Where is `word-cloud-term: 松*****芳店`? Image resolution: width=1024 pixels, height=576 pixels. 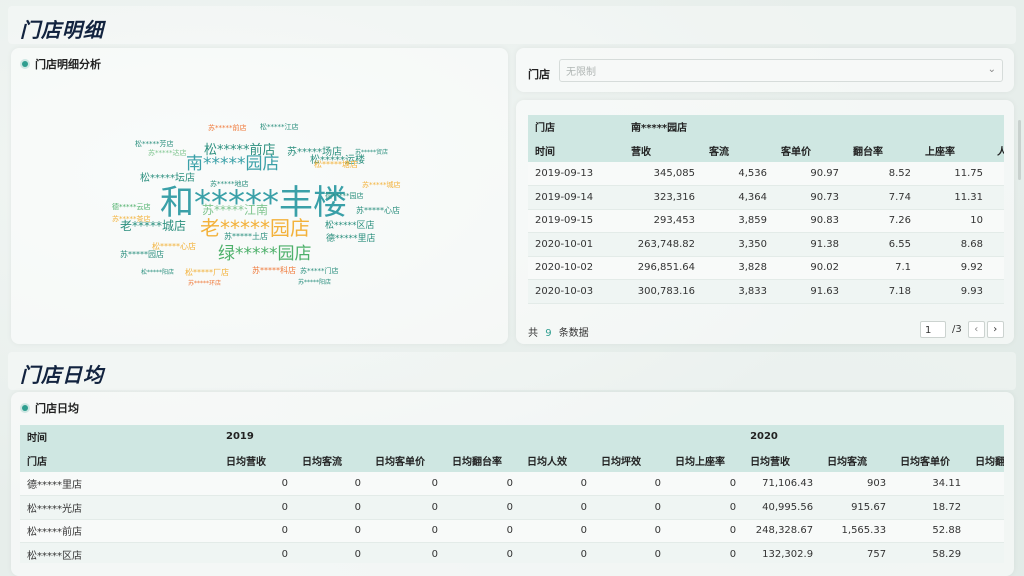
word-cloud-term: 松*****芳店 is located at coordinates (154, 144).